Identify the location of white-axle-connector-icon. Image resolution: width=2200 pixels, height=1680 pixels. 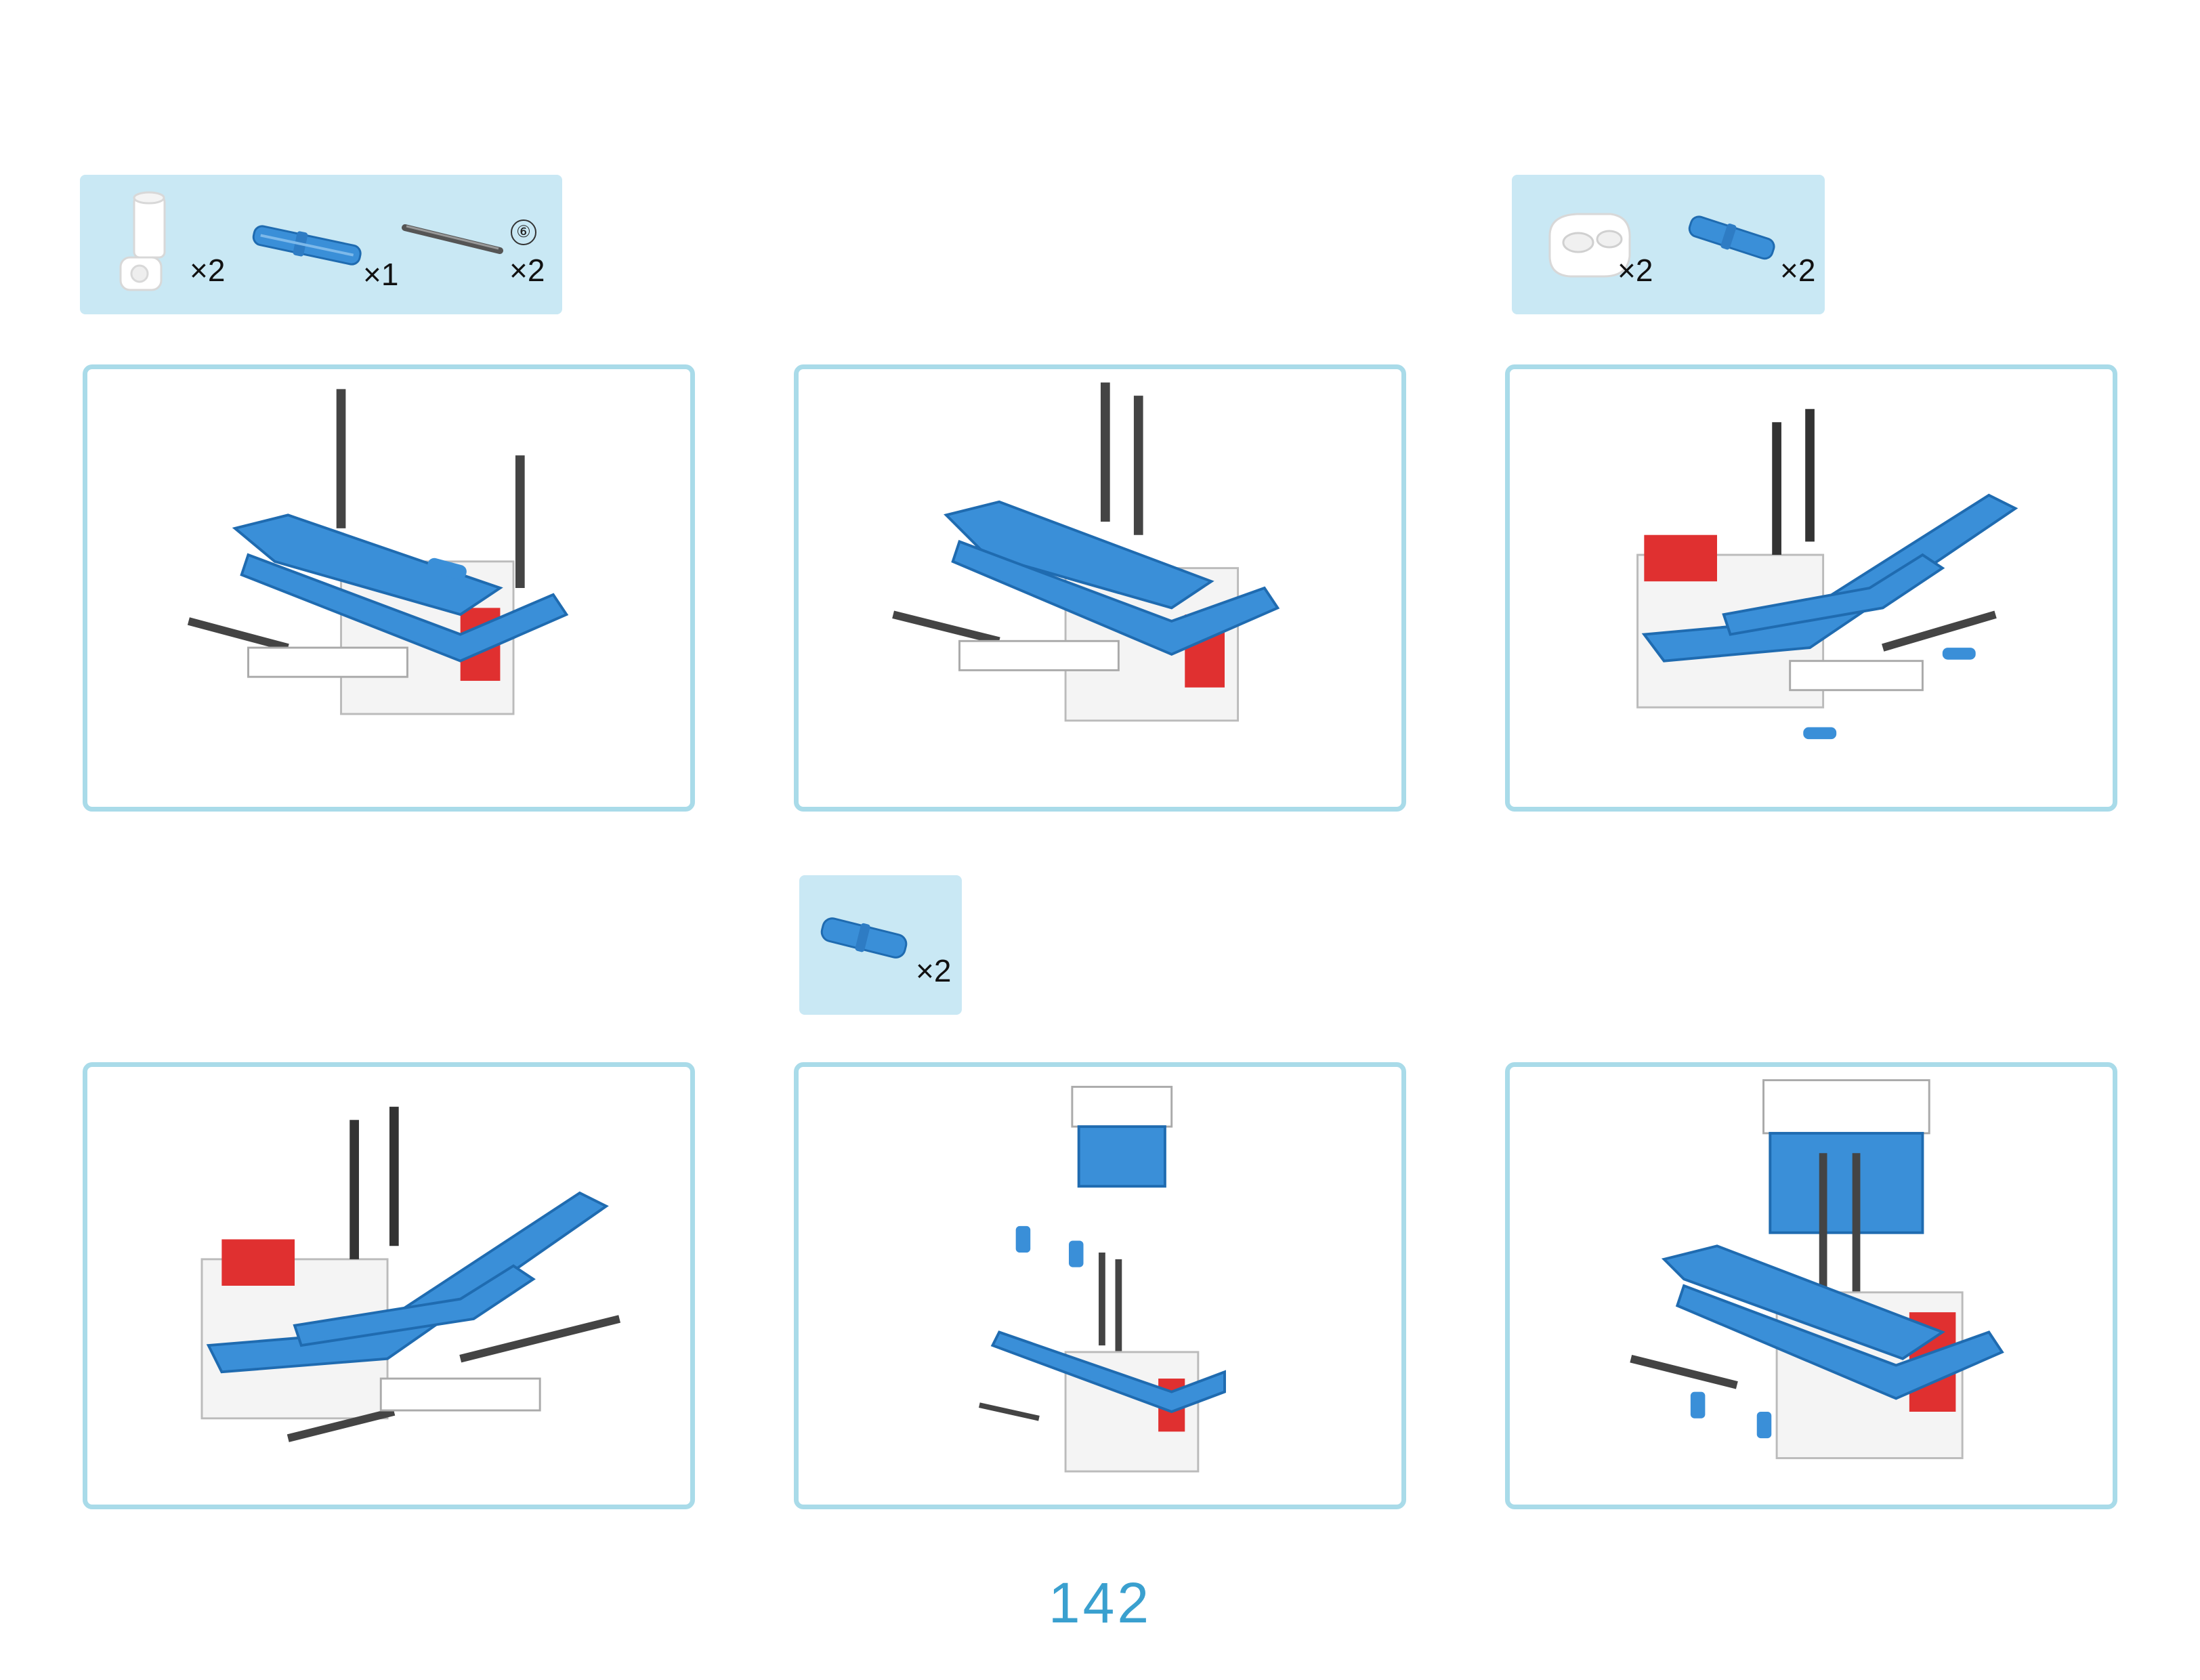
(142, 241).